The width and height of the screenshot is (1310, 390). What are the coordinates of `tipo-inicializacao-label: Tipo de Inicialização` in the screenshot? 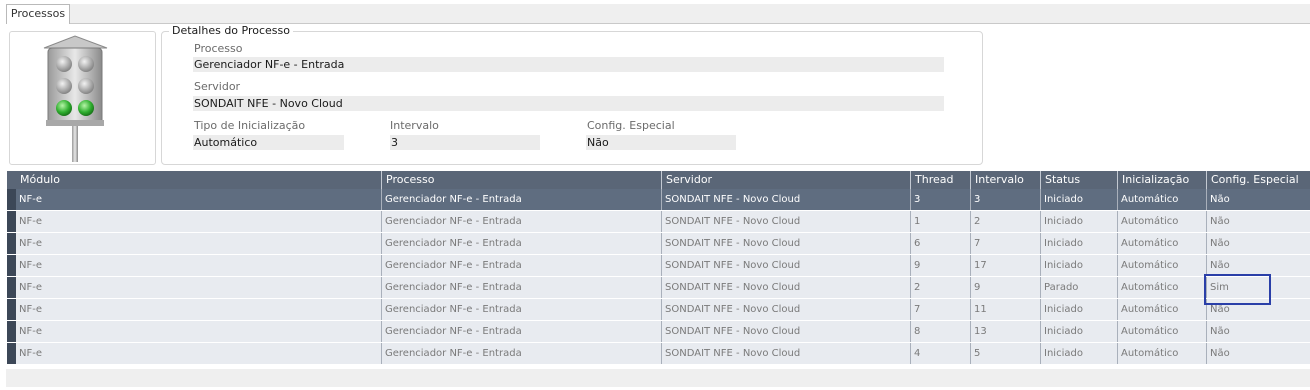 It's located at (250, 125).